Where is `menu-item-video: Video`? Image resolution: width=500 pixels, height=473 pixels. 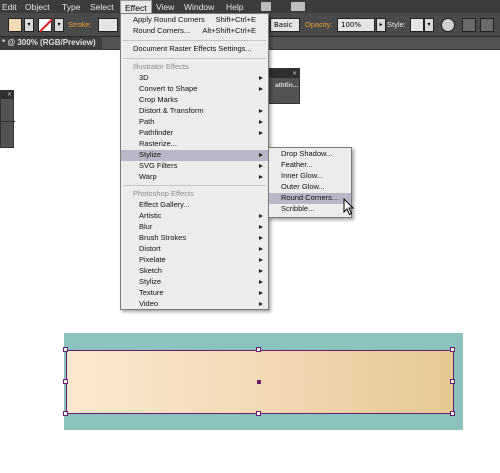
menu-item-video: Video is located at coordinates (194, 304).